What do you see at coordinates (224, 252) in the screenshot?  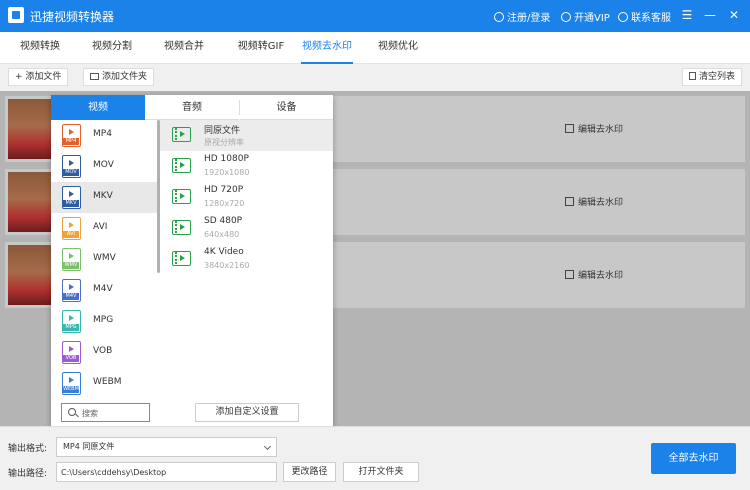 I see `quality-title: 4K Video` at bounding box center [224, 252].